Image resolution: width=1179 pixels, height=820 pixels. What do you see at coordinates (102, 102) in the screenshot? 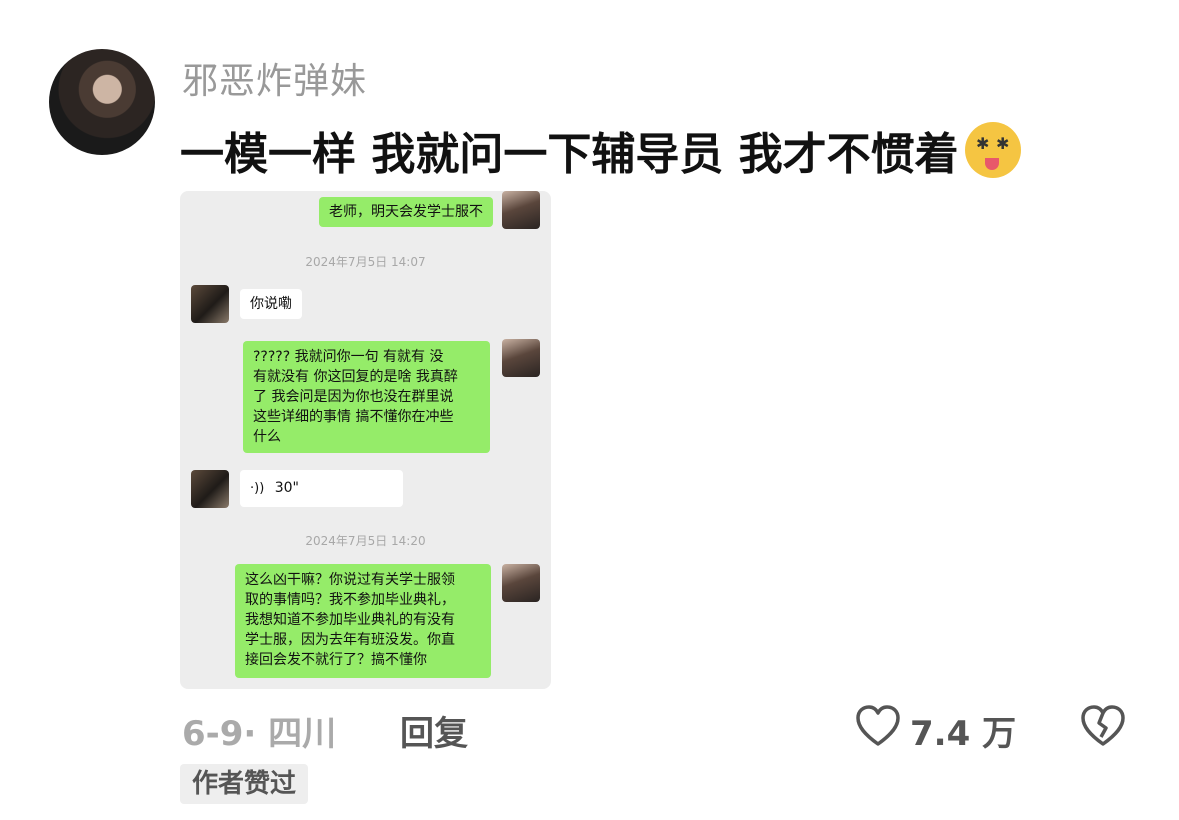
I see `avatar` at bounding box center [102, 102].